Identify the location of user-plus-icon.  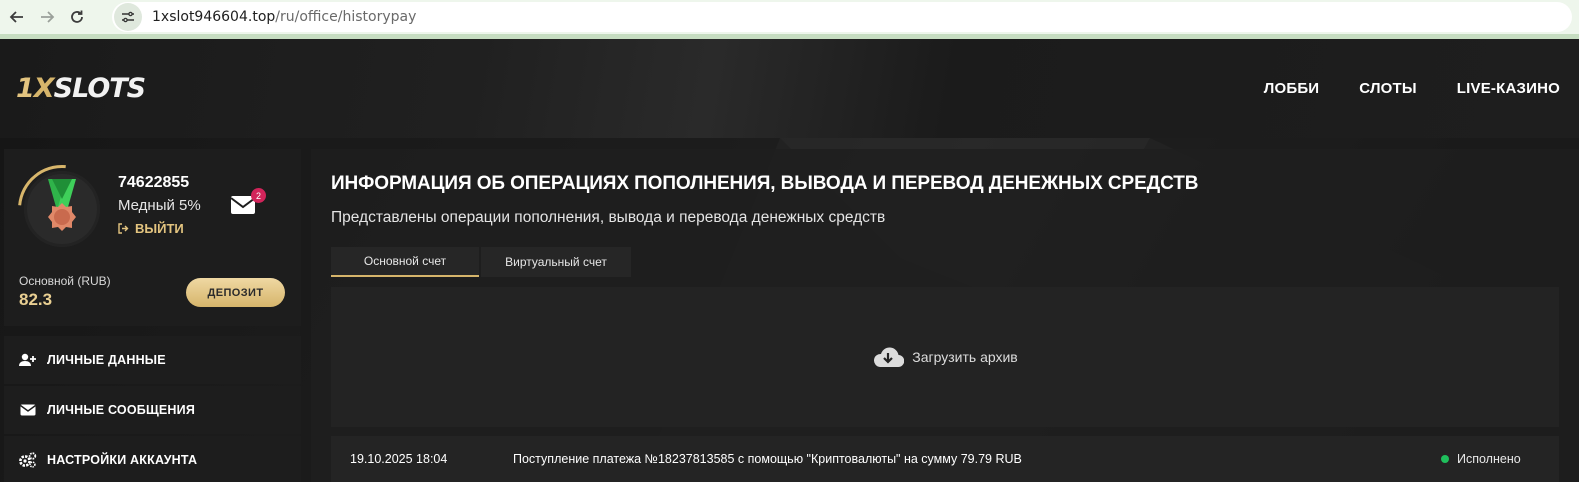
(28, 360).